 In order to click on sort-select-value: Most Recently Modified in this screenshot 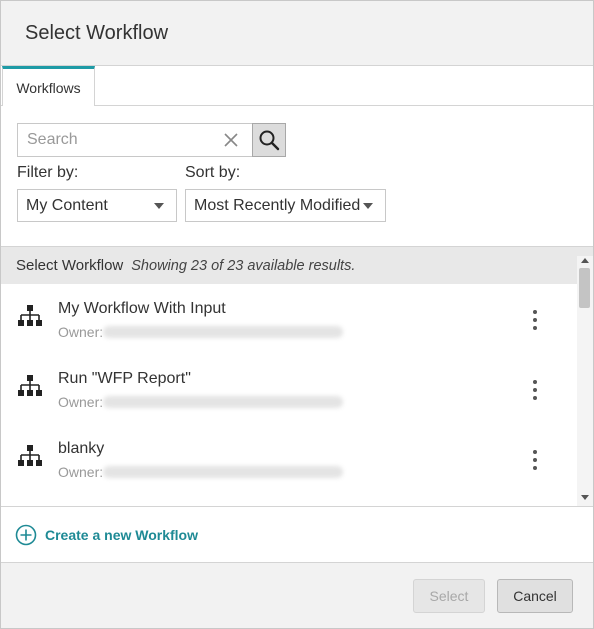, I will do `click(277, 205)`.